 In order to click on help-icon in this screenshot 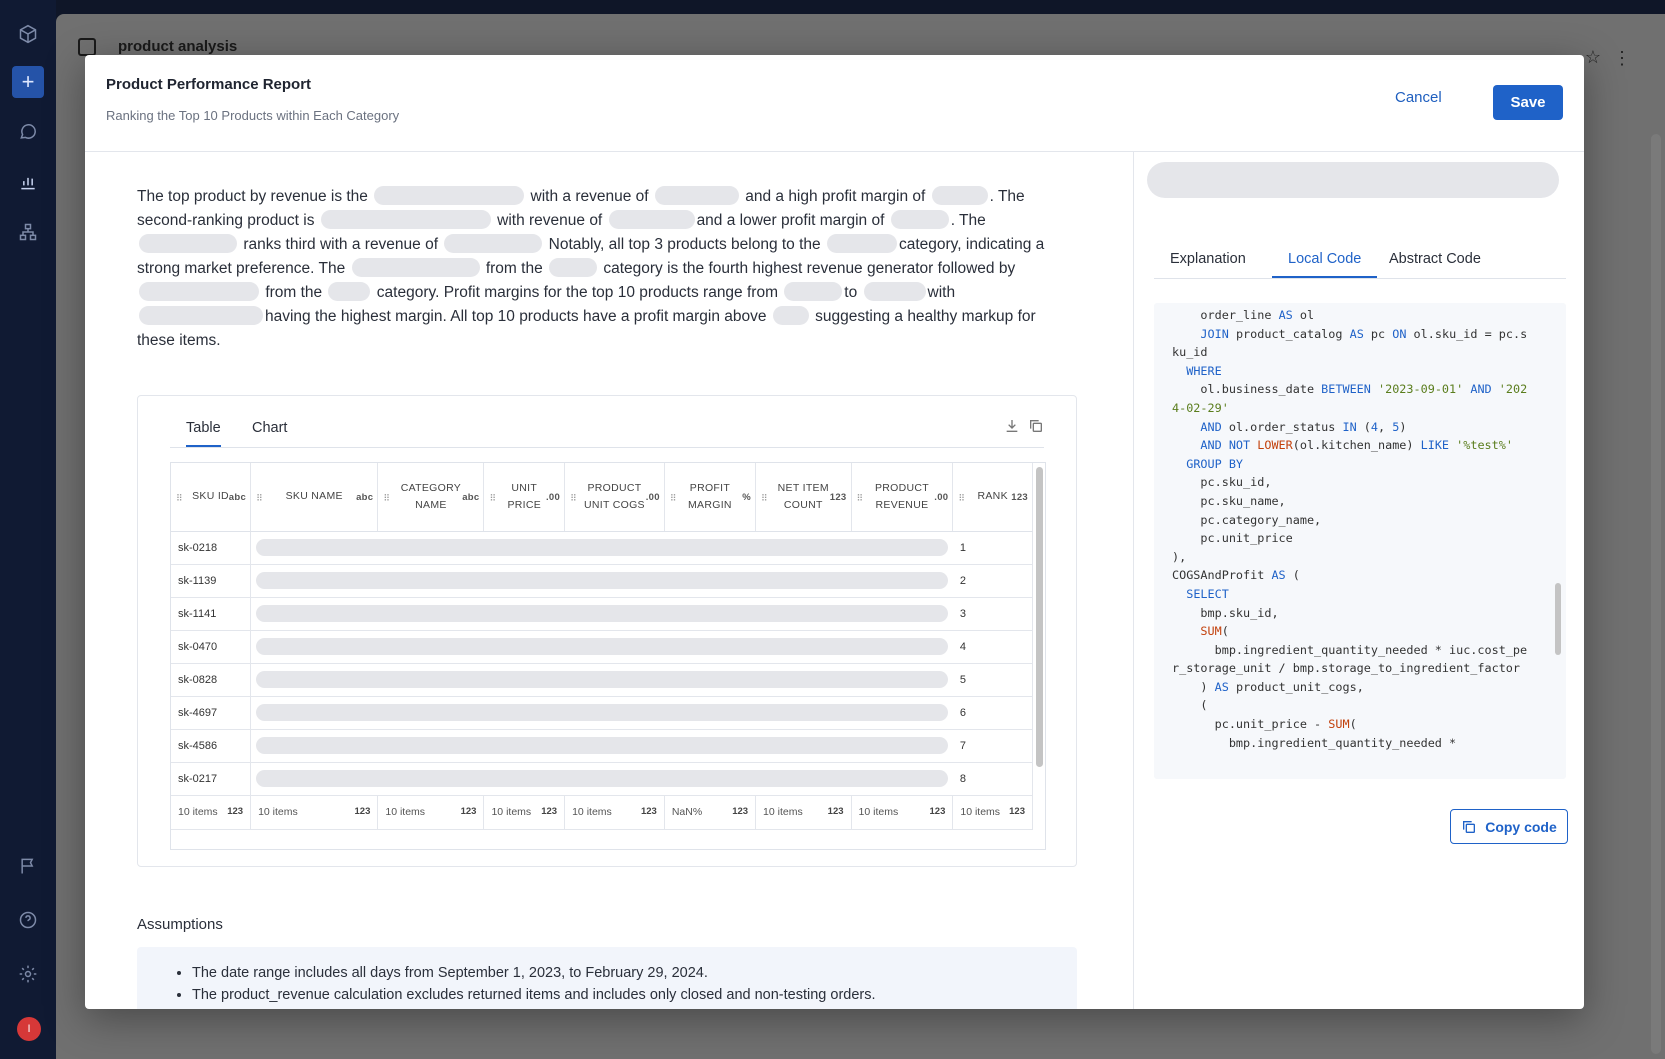, I will do `click(28, 920)`.